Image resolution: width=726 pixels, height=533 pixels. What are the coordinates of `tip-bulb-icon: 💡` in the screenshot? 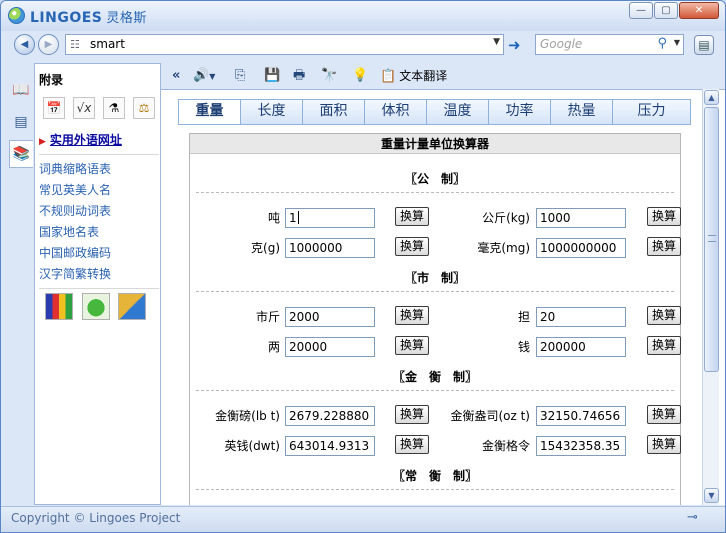 It's located at (360, 76).